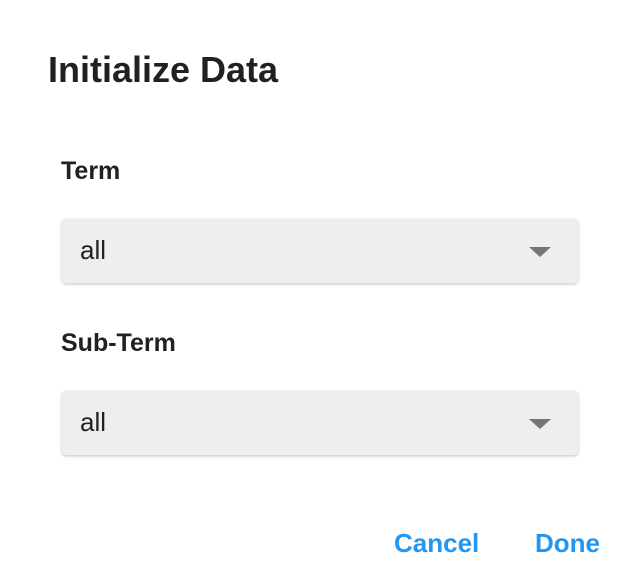 The height and width of the screenshot is (582, 639). What do you see at coordinates (436, 543) in the screenshot?
I see `cancel-button: Cancel` at bounding box center [436, 543].